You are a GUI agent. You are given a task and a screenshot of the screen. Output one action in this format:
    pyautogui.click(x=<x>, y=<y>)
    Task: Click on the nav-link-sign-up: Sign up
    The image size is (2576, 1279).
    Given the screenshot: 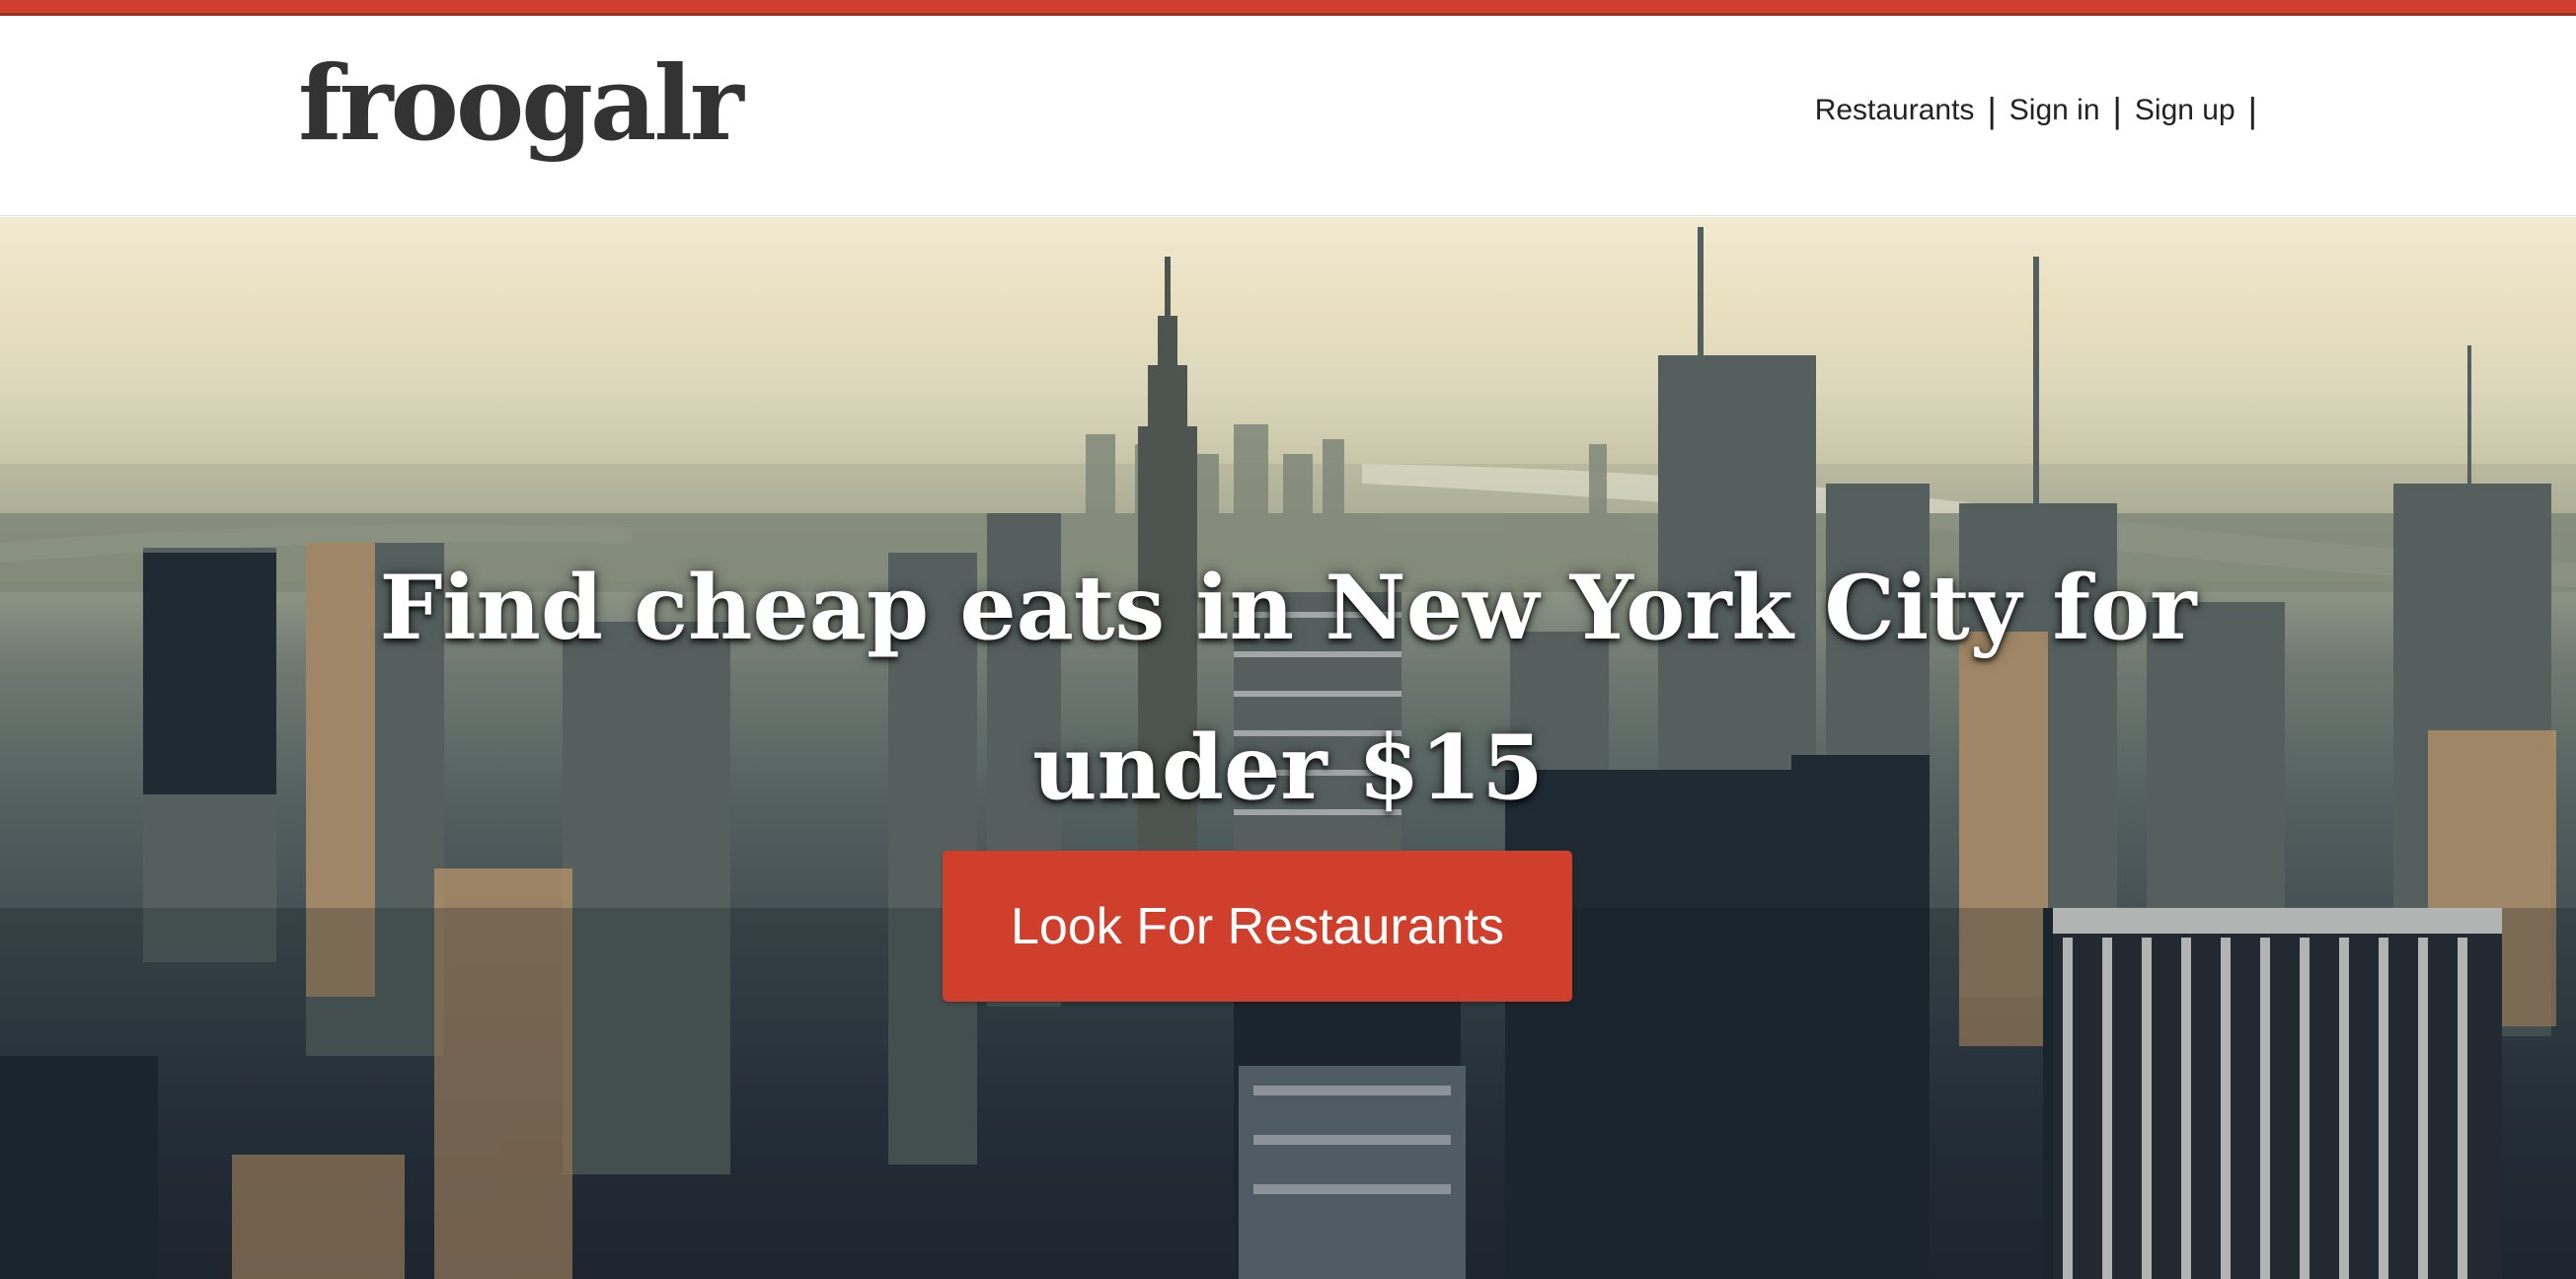 What is the action you would take?
    pyautogui.click(x=2185, y=110)
    